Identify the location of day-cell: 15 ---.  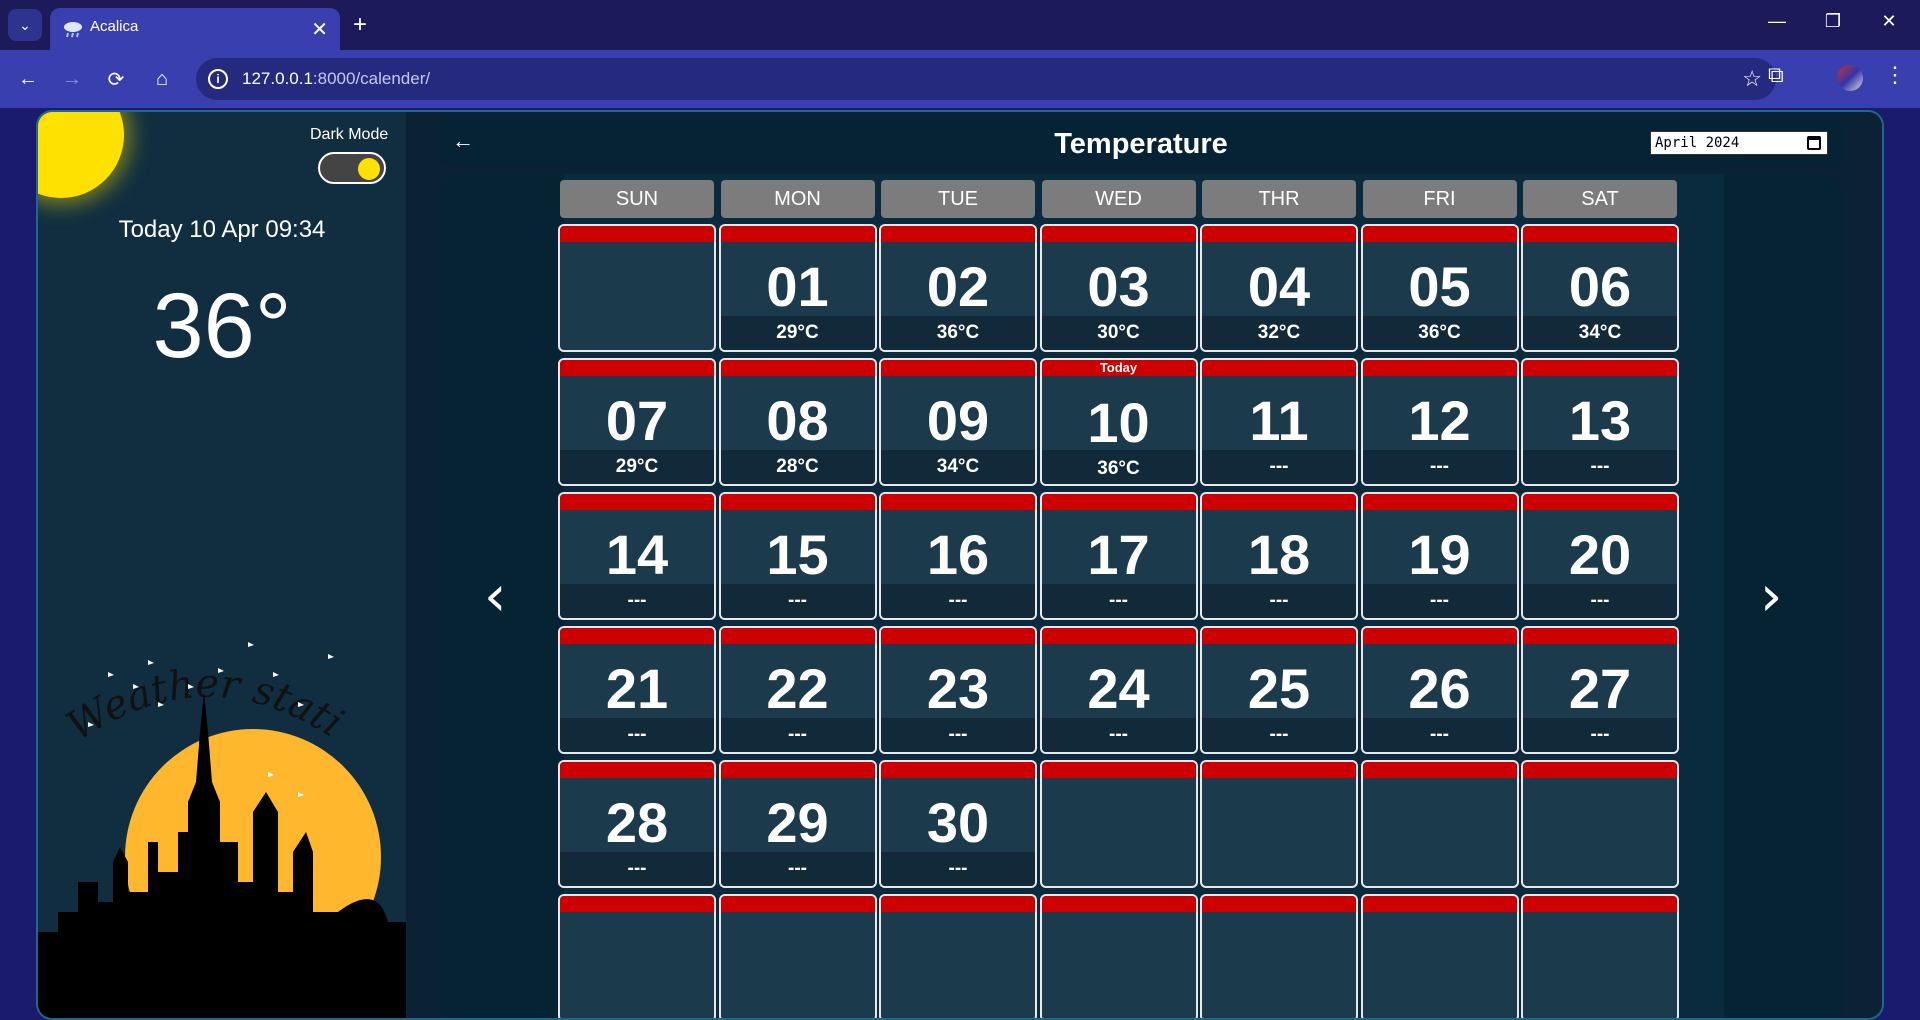
(797, 556).